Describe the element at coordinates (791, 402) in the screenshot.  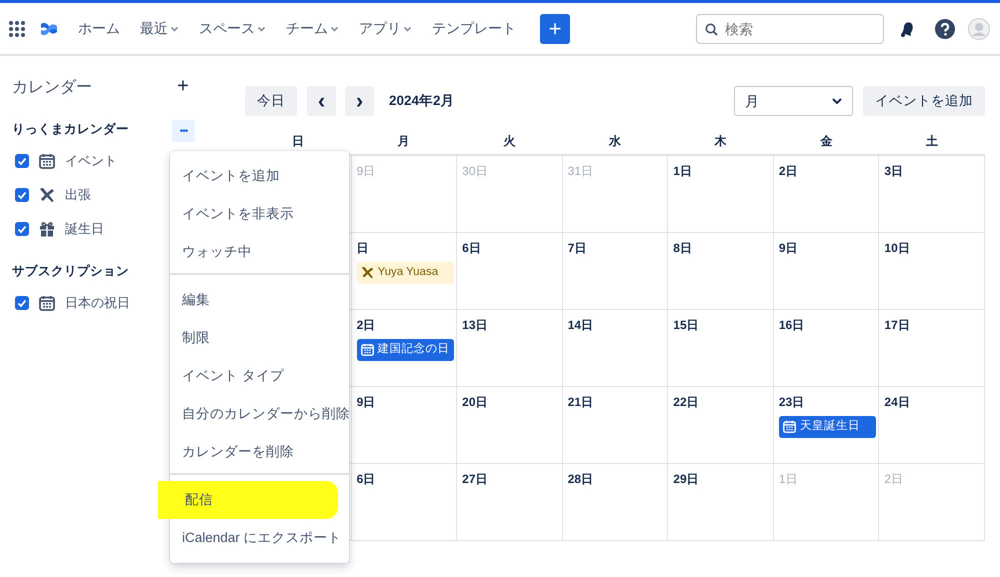
I see `date-label: 23日` at that location.